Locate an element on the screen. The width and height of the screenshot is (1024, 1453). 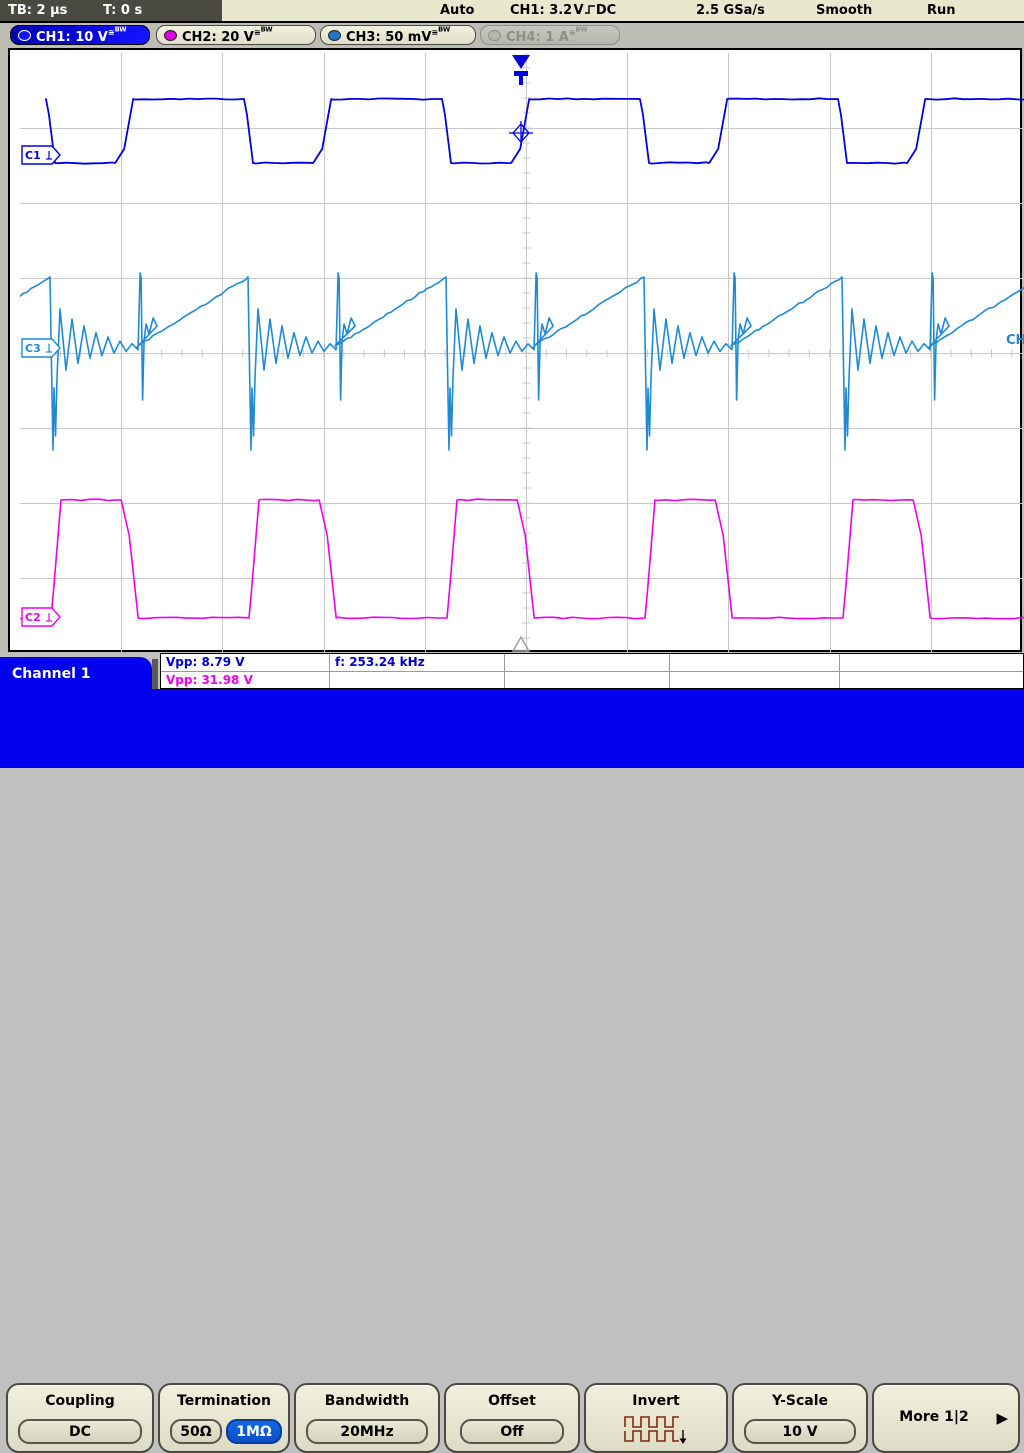
termination-option-1megohm: 1MΩ is located at coordinates (254, 1431).